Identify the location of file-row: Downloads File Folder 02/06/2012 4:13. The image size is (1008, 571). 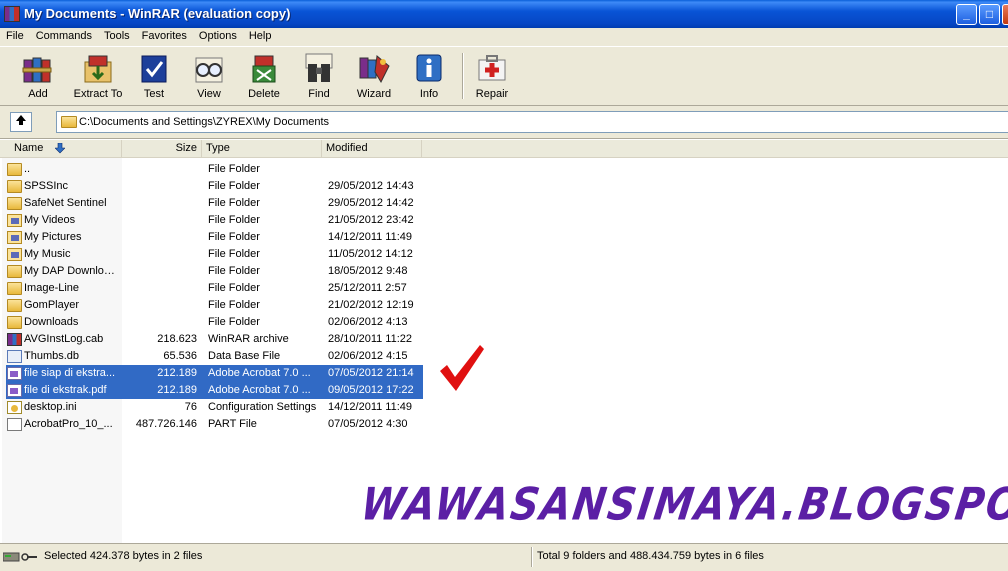
(504, 322).